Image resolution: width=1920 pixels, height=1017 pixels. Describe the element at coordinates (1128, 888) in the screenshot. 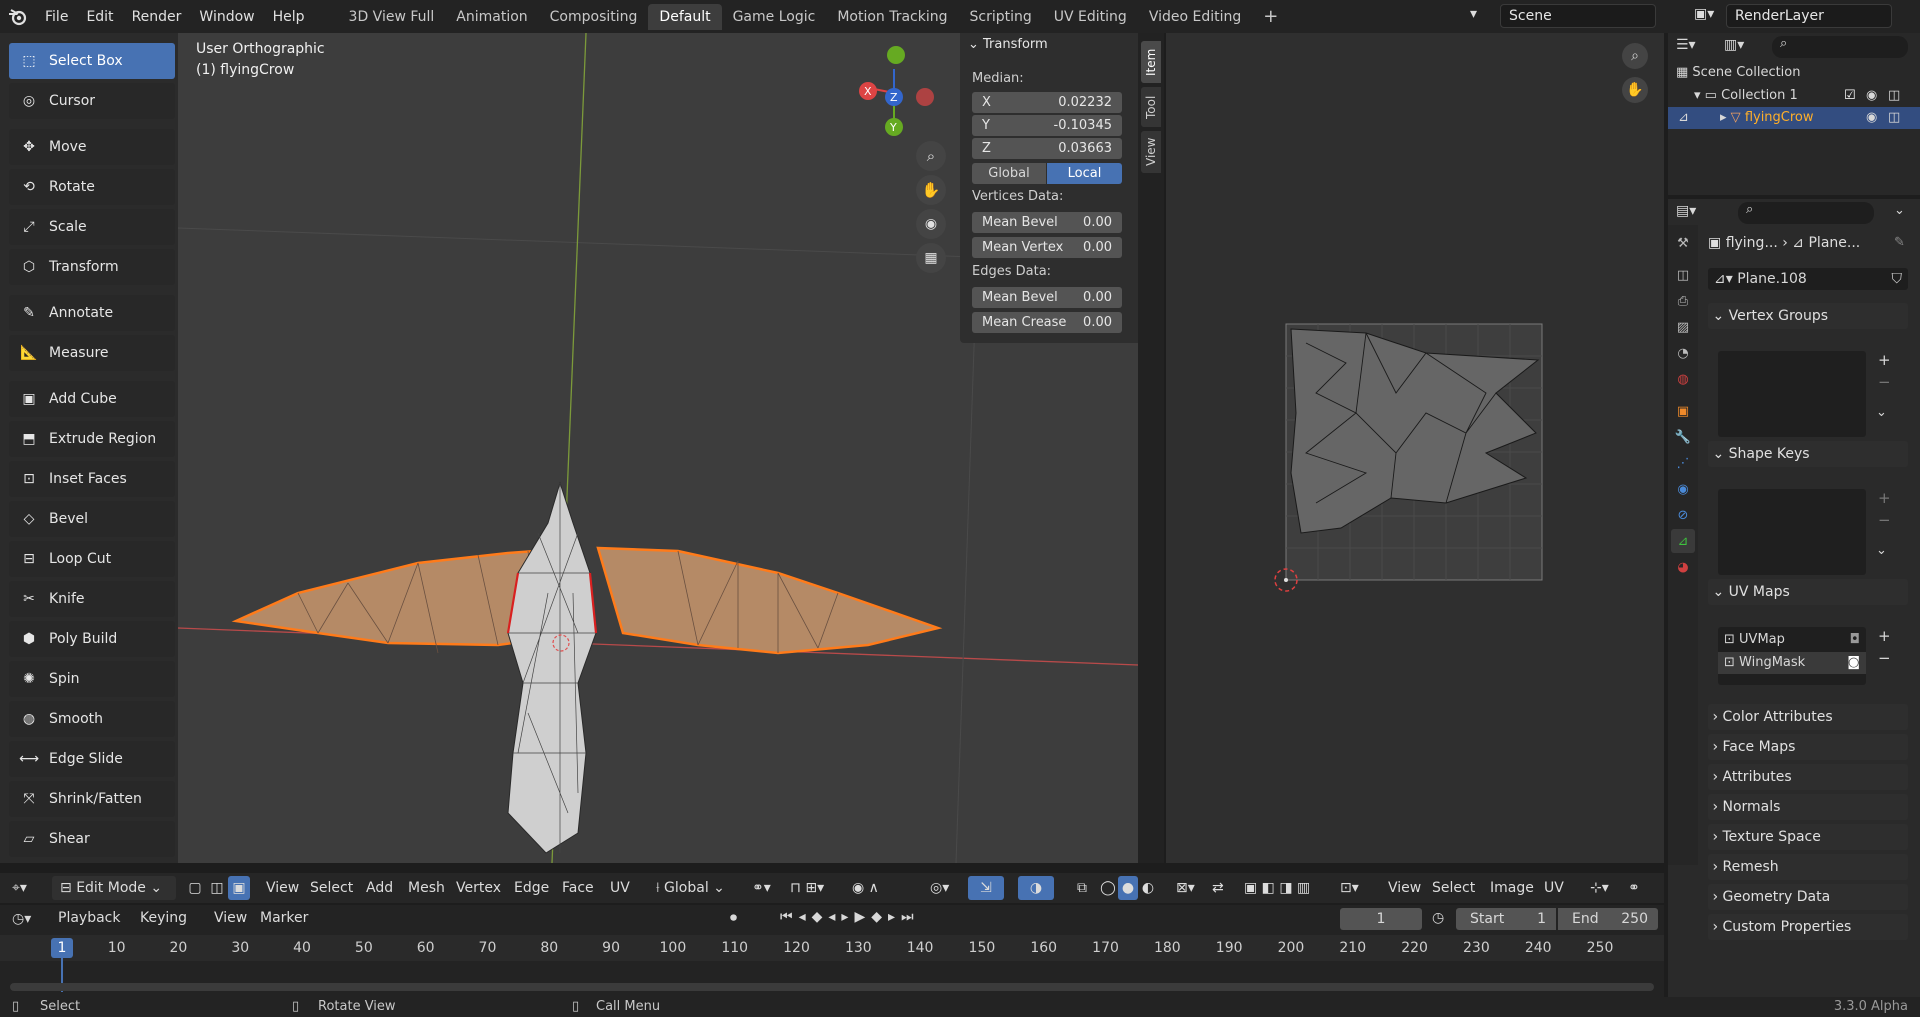

I see `shading-solid-icon: ●` at that location.